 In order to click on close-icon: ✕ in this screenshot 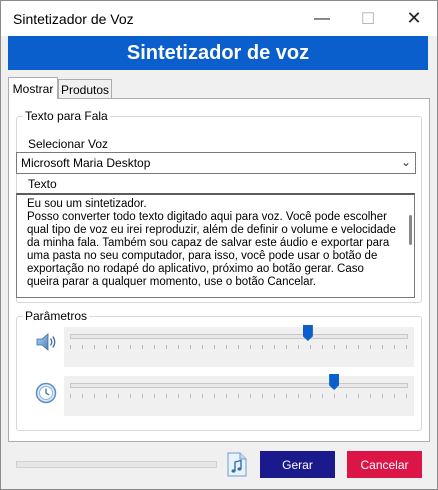, I will do `click(414, 18)`.